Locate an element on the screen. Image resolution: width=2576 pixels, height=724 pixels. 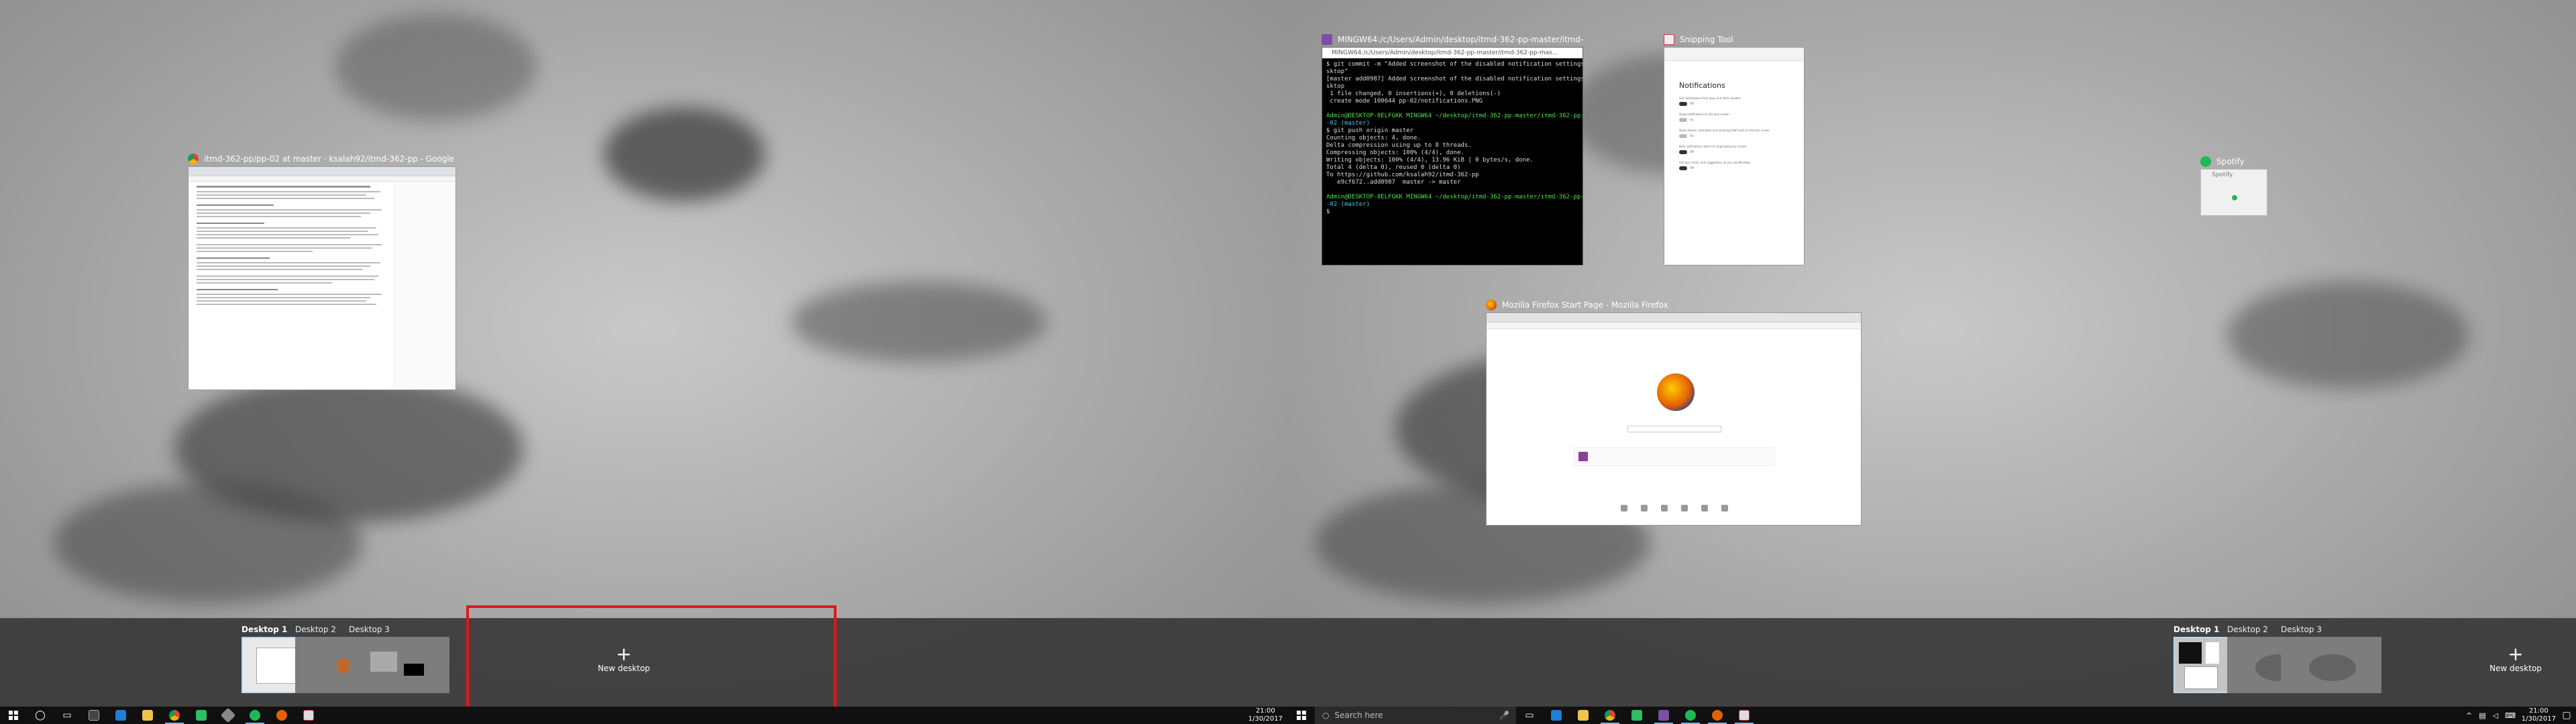
keyboard-icon: ⌨ is located at coordinates (2510, 715).